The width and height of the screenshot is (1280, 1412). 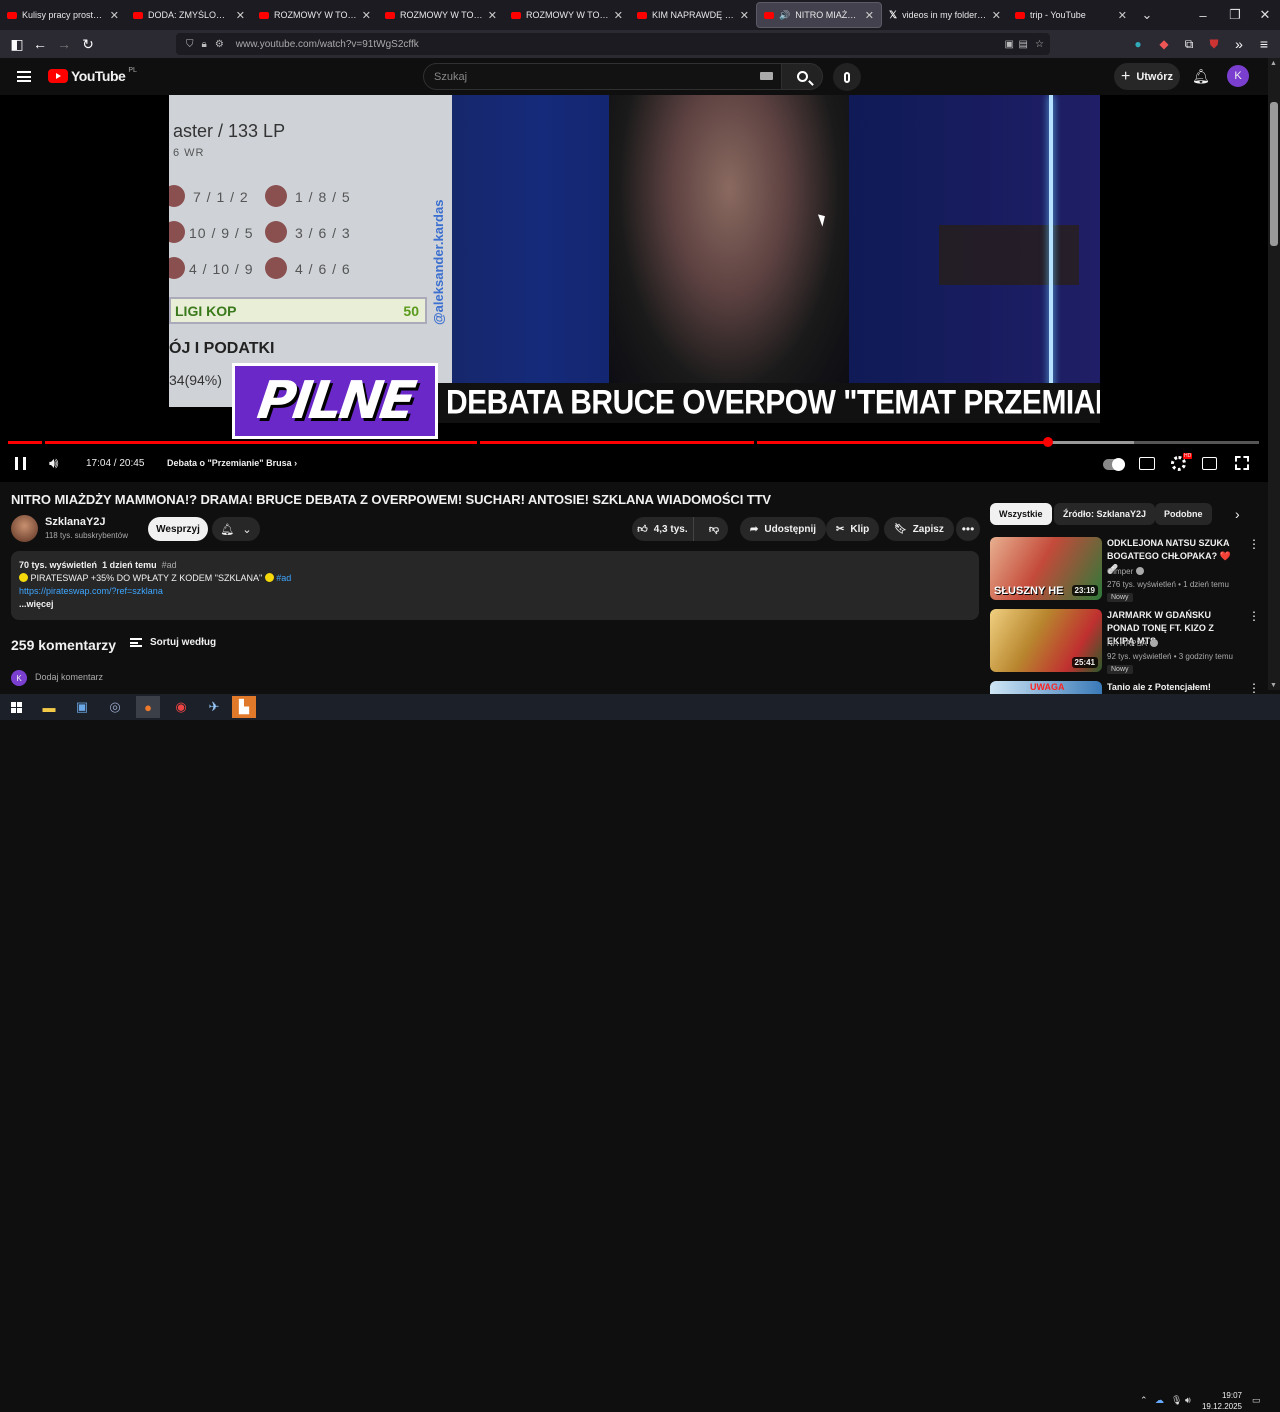 I want to click on sidebar-icon: ◧, so click(x=17, y=44).